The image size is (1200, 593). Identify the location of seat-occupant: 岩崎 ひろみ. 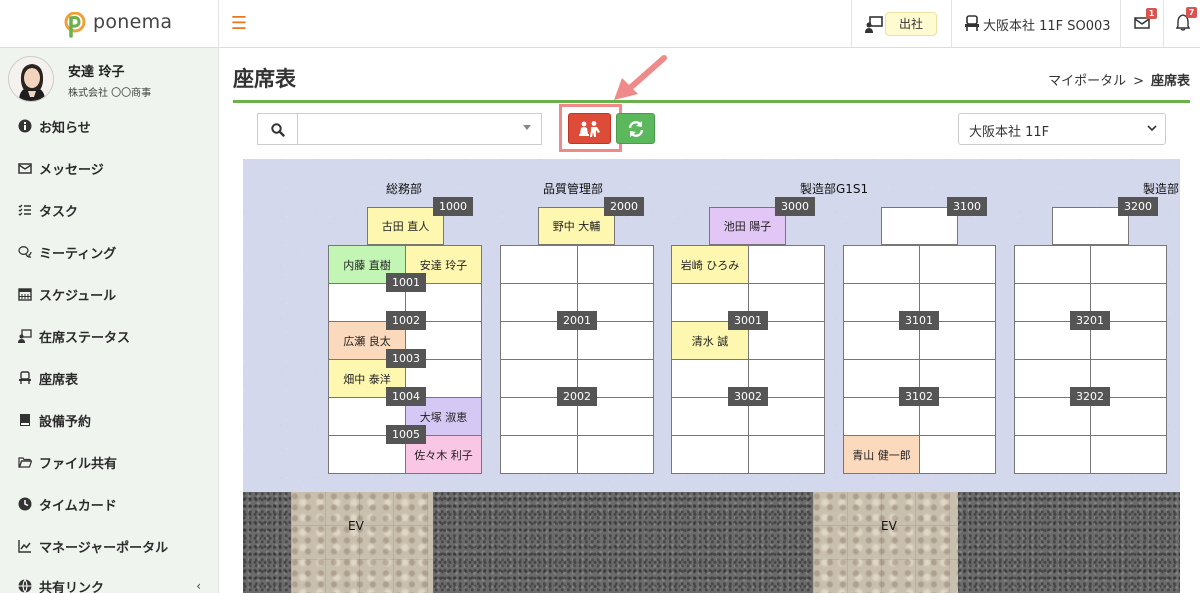
(710, 265).